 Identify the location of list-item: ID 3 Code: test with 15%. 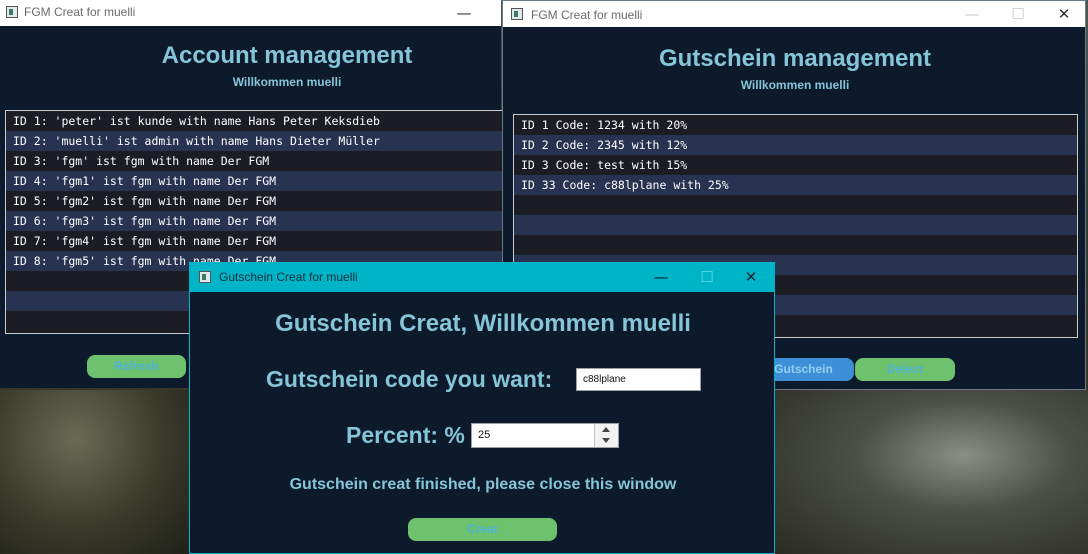
(795, 165).